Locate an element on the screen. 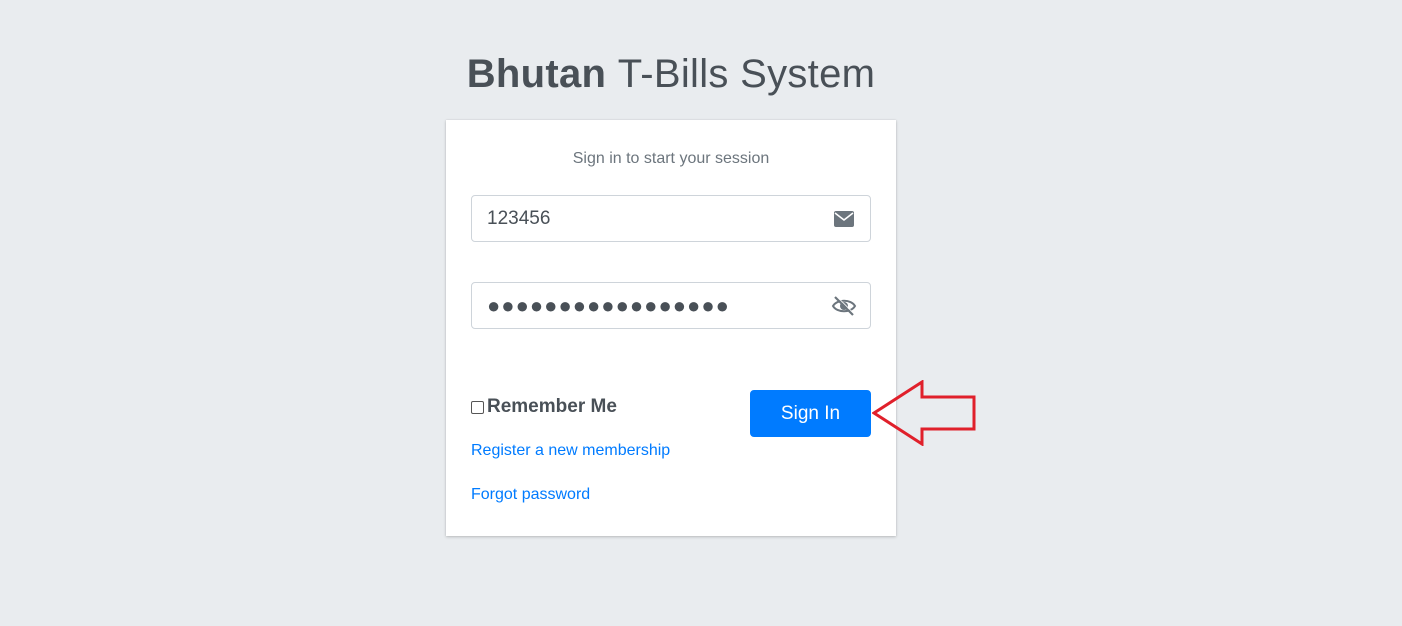  app-logo: Bhutan T-Bills System is located at coordinates (671, 74).